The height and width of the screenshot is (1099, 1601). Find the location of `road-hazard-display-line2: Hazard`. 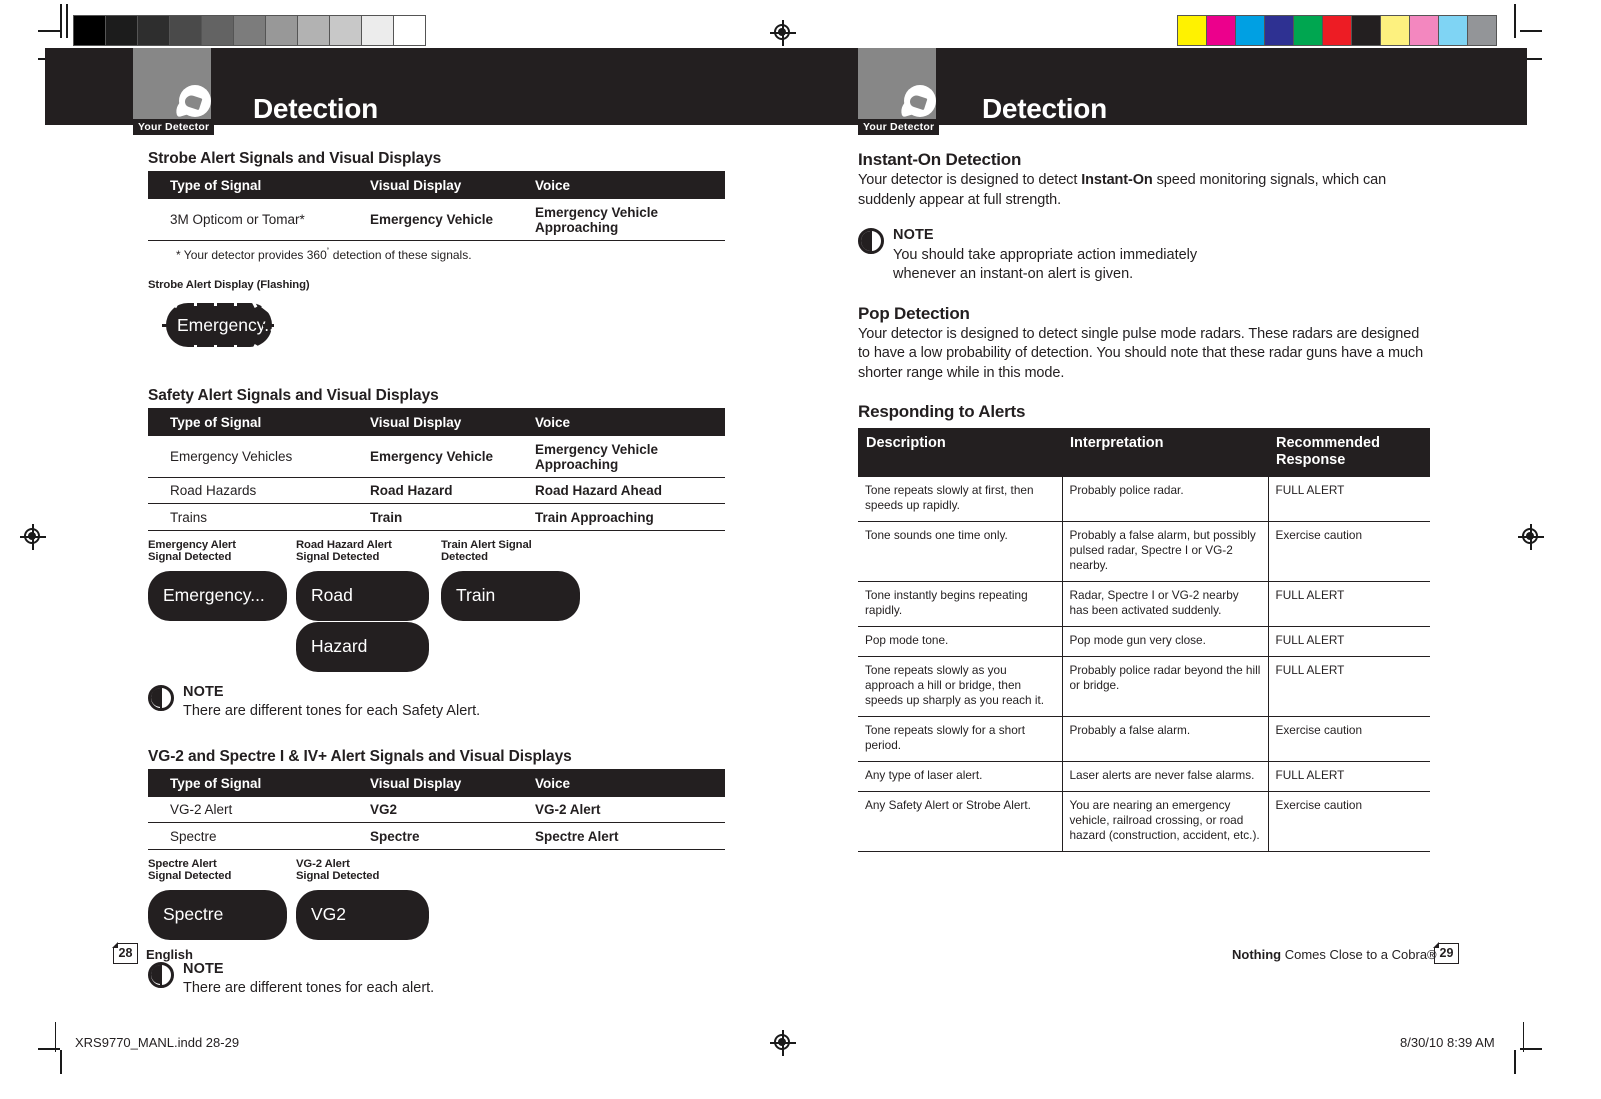

road-hazard-display-line2: Hazard is located at coordinates (362, 646).